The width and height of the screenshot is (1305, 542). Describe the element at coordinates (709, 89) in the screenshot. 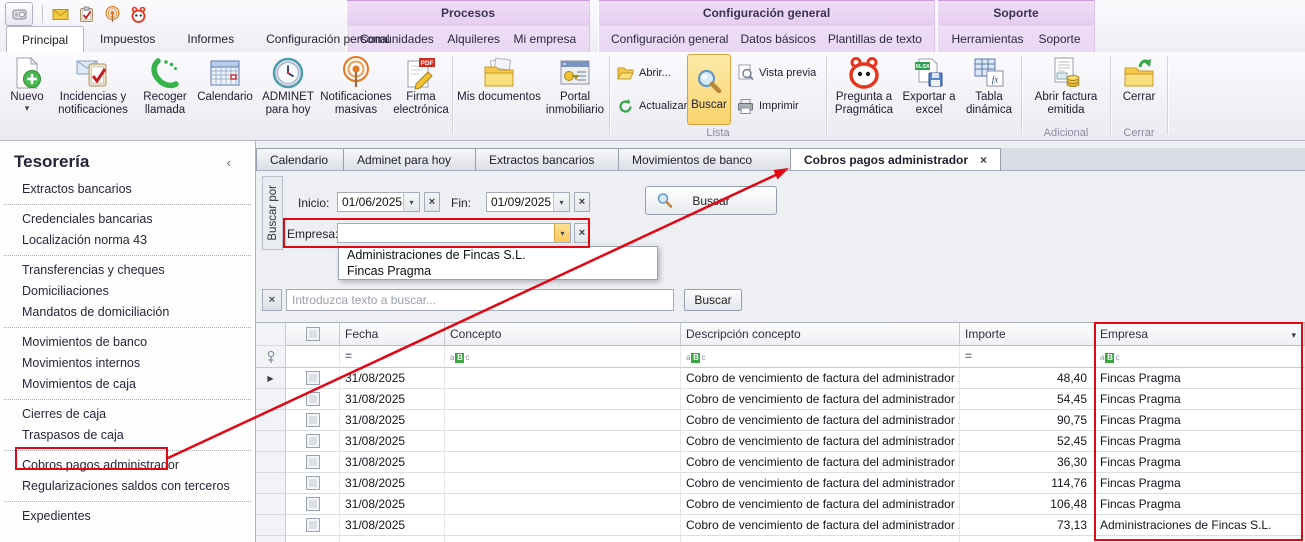

I see `buscar-ribbon-button: Buscar` at that location.